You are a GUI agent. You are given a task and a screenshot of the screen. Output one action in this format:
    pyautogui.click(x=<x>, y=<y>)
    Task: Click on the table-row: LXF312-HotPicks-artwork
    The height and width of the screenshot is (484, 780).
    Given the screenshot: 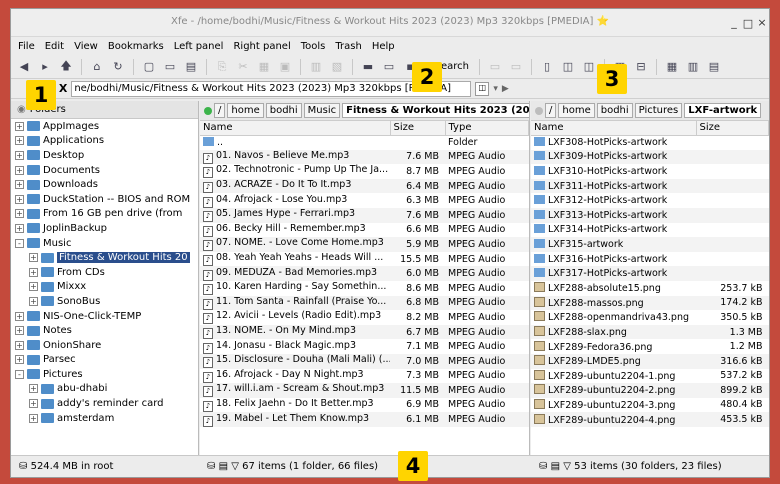 What is the action you would take?
    pyautogui.click(x=650, y=200)
    